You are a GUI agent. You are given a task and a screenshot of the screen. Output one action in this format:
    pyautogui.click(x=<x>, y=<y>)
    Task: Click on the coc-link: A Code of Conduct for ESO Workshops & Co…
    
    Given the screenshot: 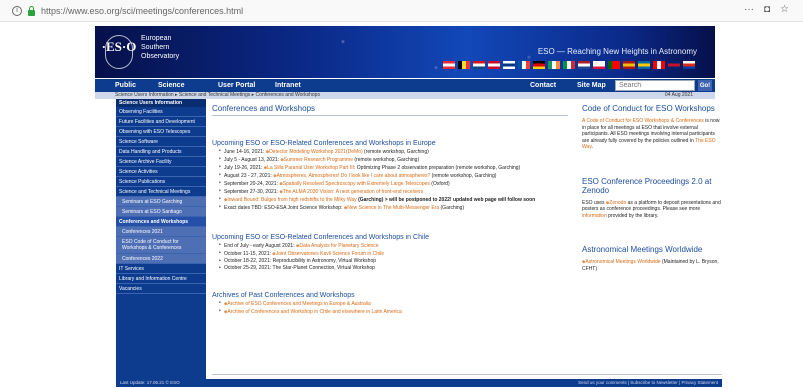 What is the action you would take?
    pyautogui.click(x=643, y=121)
    